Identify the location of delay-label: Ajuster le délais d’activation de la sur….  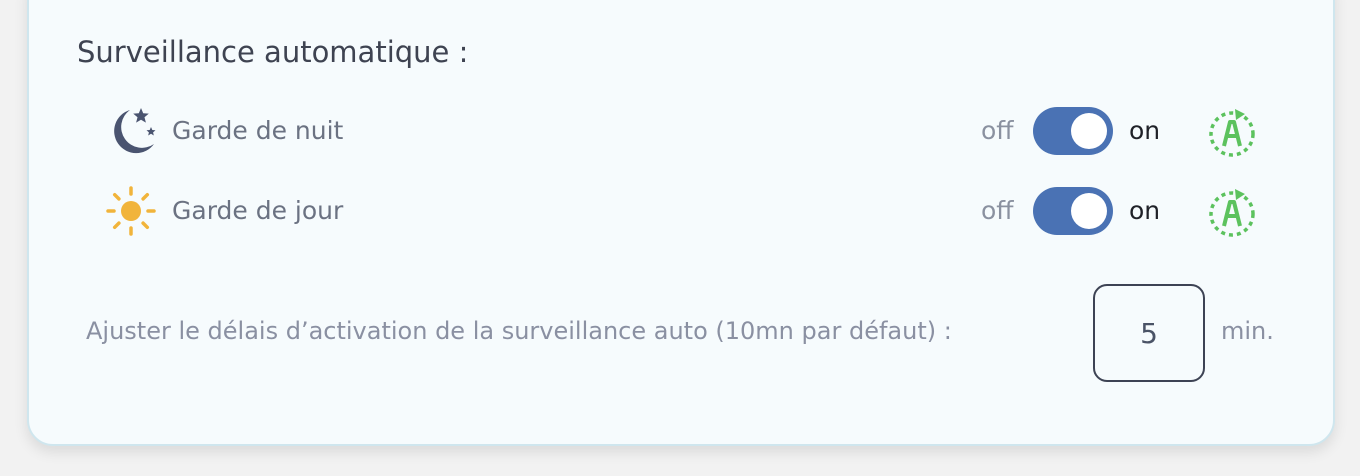
(519, 331).